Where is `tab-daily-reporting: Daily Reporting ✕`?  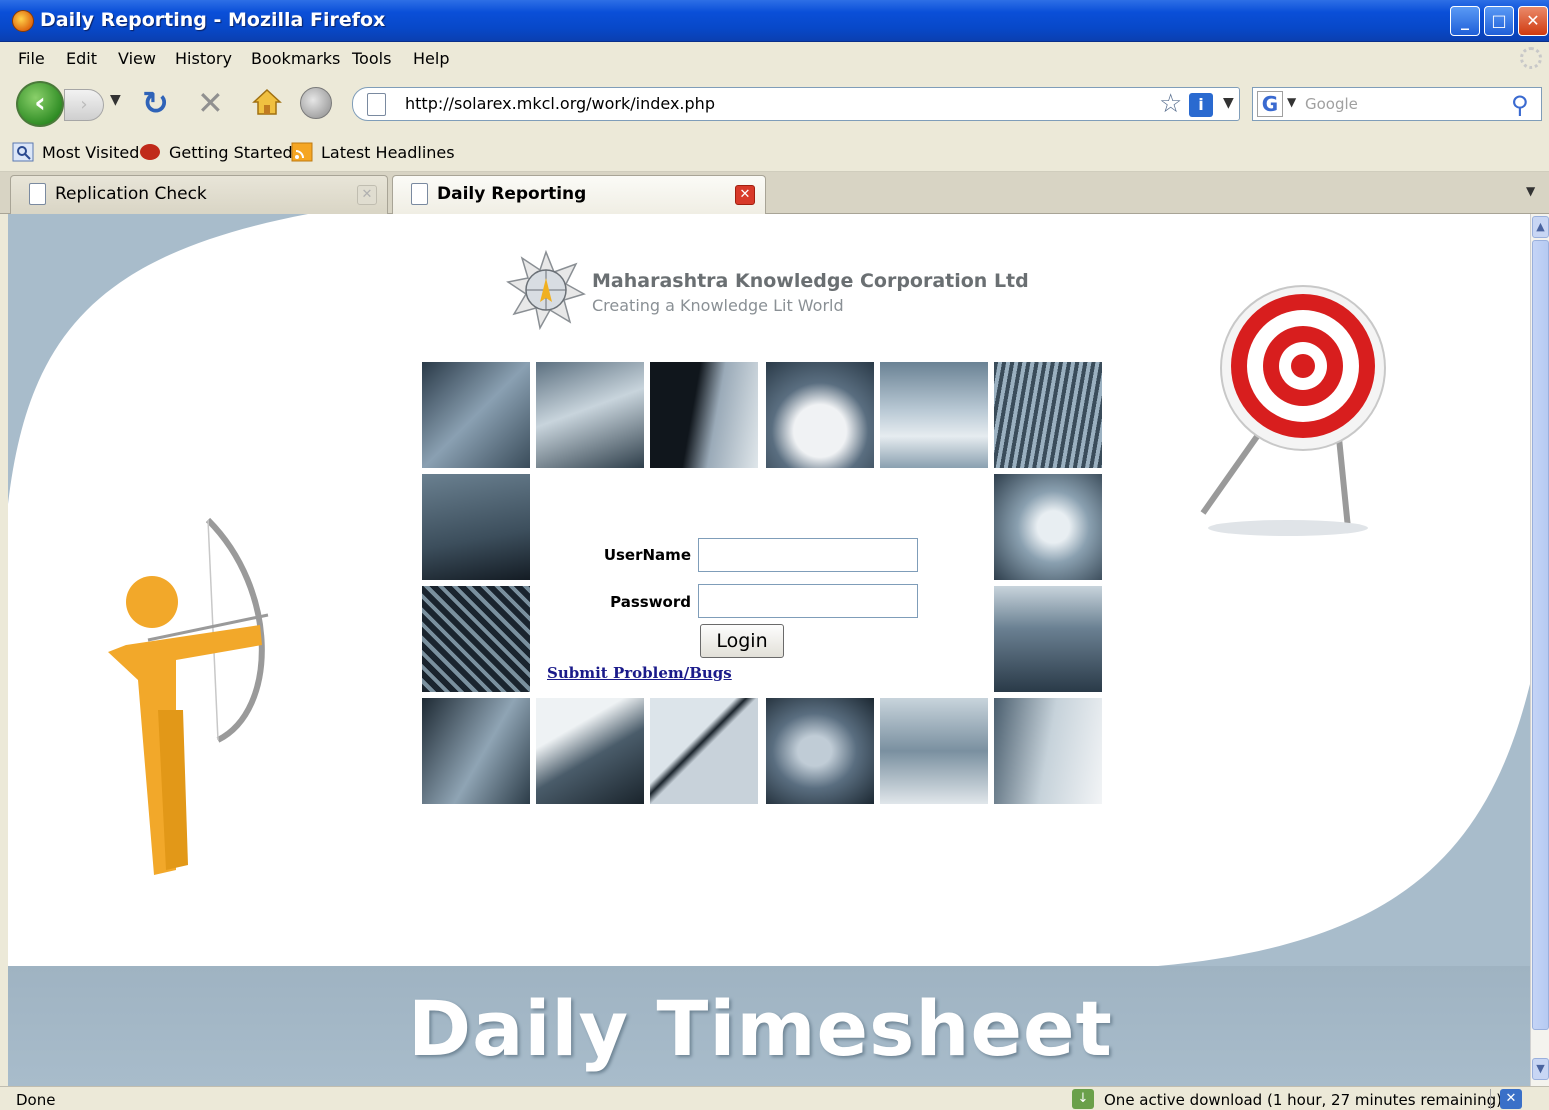 tab-daily-reporting: Daily Reporting ✕ is located at coordinates (579, 194).